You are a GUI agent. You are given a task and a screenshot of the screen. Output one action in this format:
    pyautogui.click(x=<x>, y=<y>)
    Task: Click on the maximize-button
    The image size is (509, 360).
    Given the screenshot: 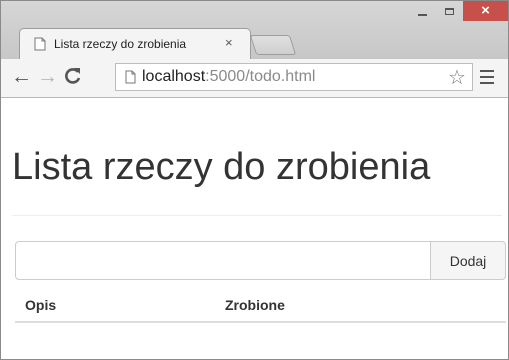 What is the action you would take?
    pyautogui.click(x=449, y=11)
    